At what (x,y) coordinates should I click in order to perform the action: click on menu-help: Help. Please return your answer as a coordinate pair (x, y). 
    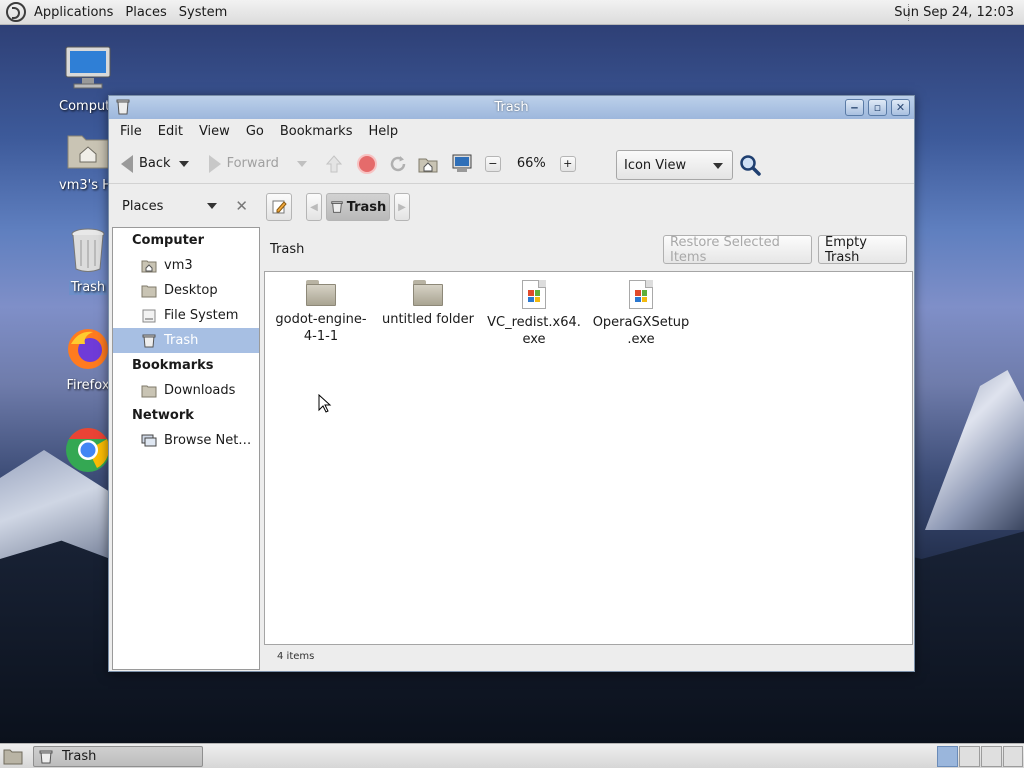
    Looking at the image, I should click on (383, 131).